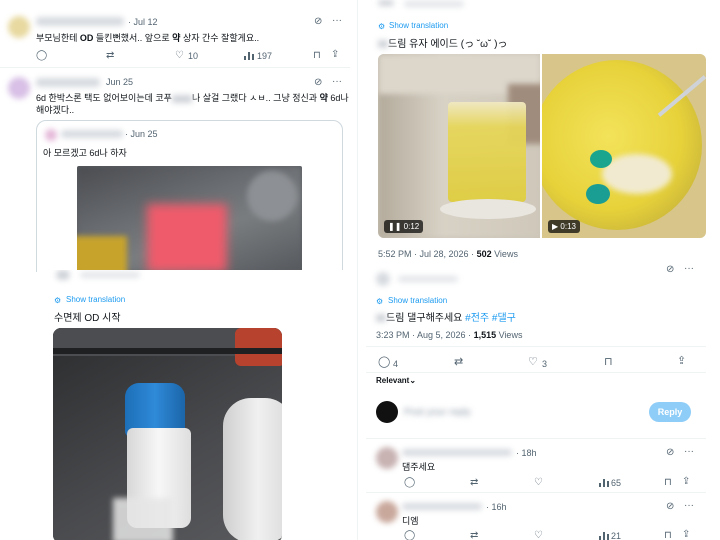 The height and width of the screenshot is (540, 720). I want to click on view-count: 197, so click(265, 56).